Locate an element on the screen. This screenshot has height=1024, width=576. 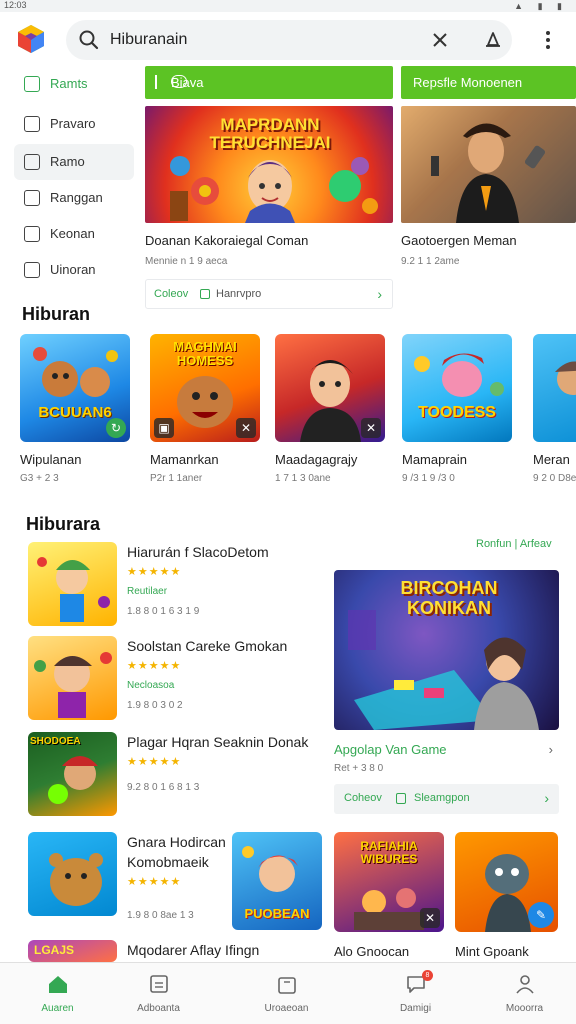
game-art-title: MAGHMAI HOMESS is located at coordinates (205, 353).